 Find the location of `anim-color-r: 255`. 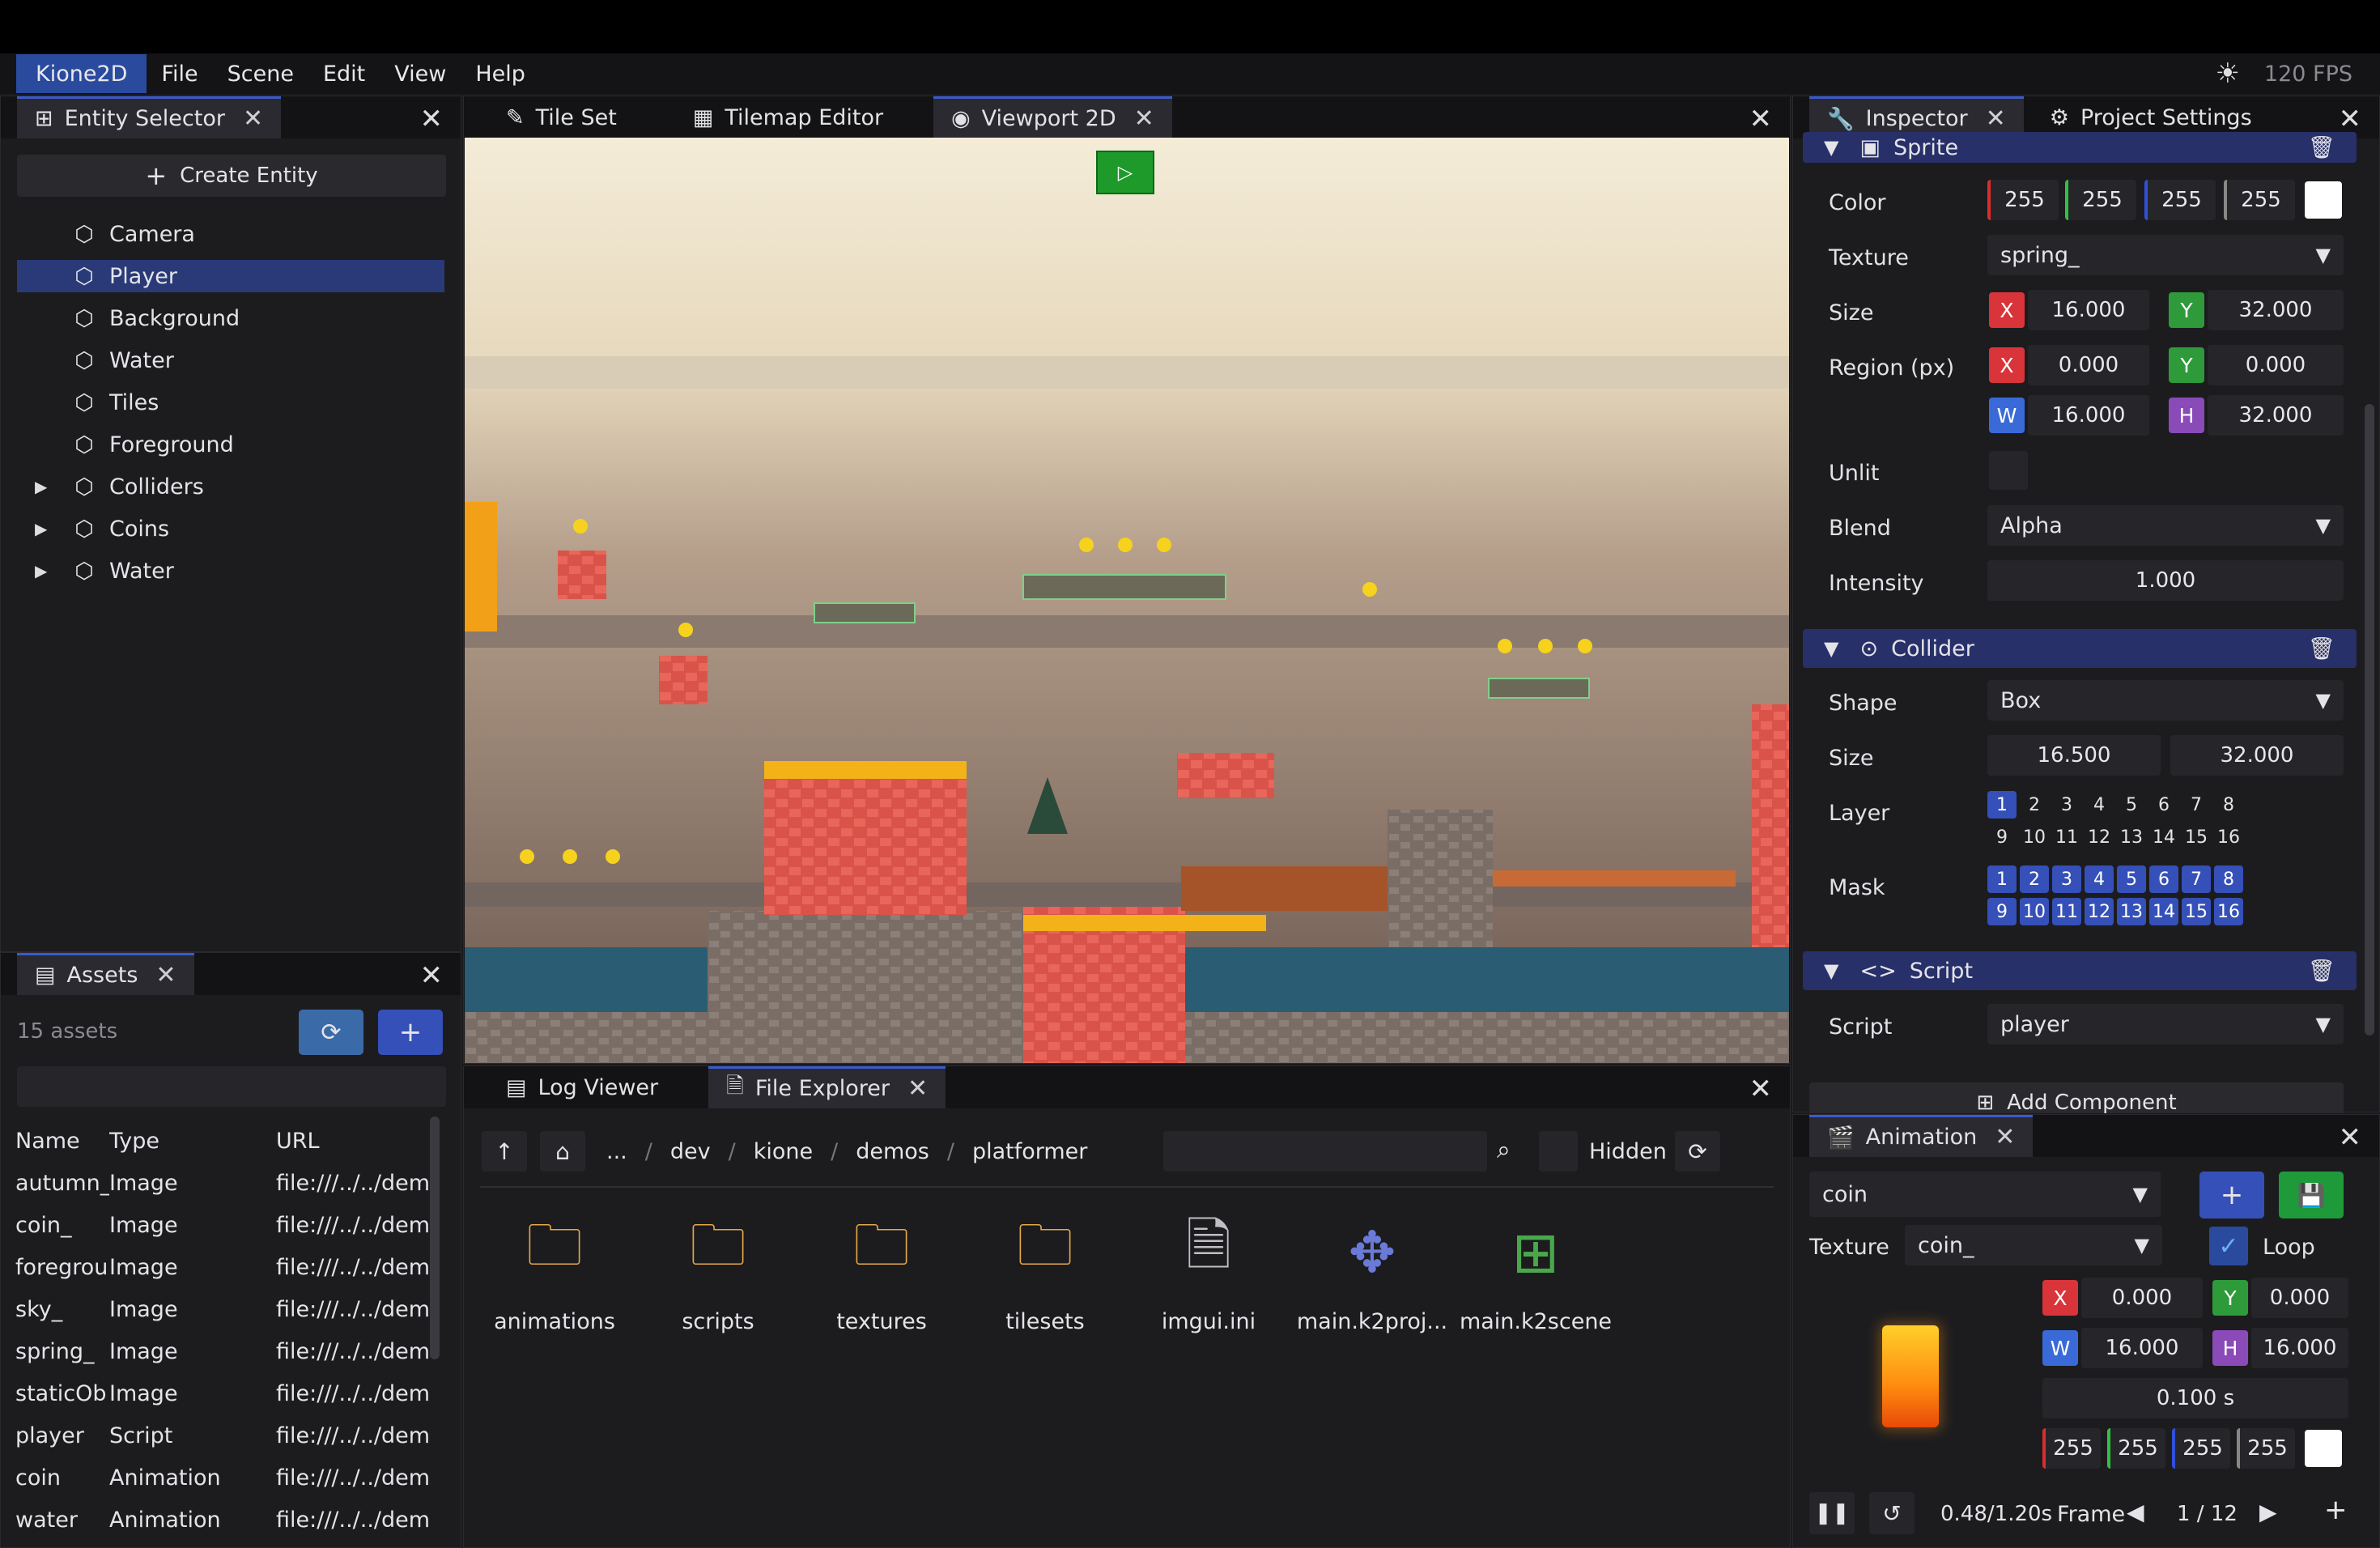

anim-color-r: 255 is located at coordinates (2071, 1448).